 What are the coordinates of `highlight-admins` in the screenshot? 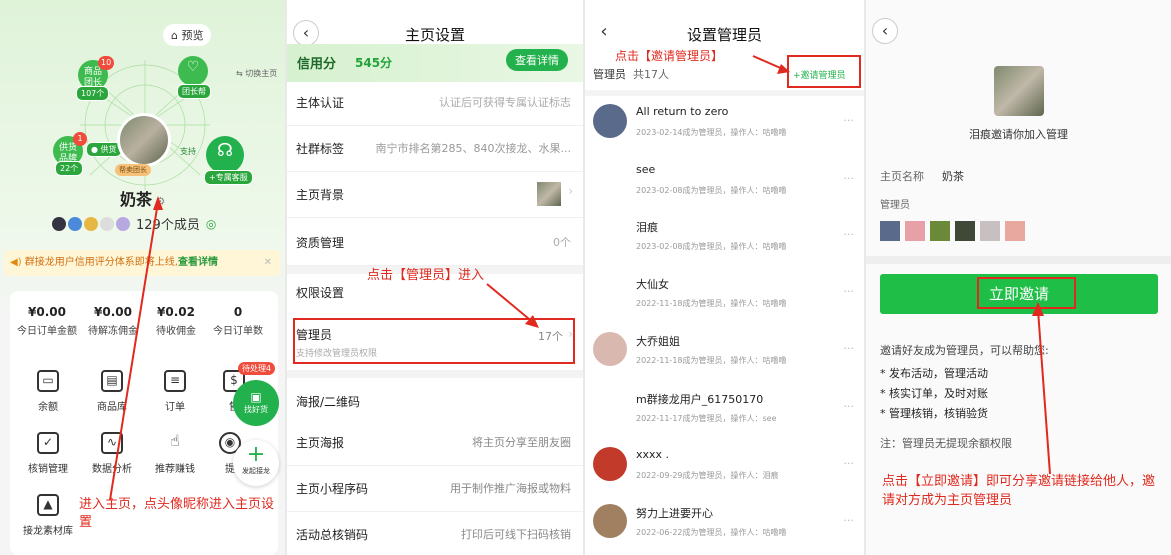 It's located at (434, 341).